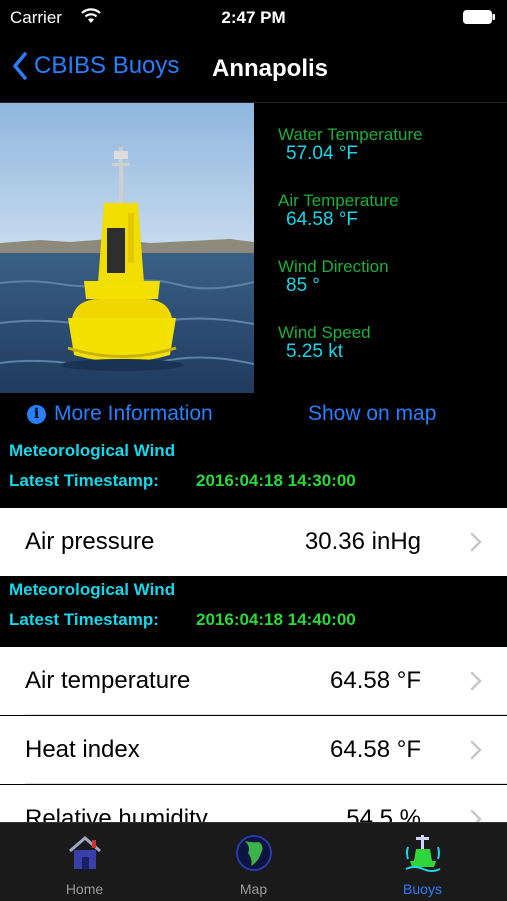  I want to click on house-icon, so click(85, 852).